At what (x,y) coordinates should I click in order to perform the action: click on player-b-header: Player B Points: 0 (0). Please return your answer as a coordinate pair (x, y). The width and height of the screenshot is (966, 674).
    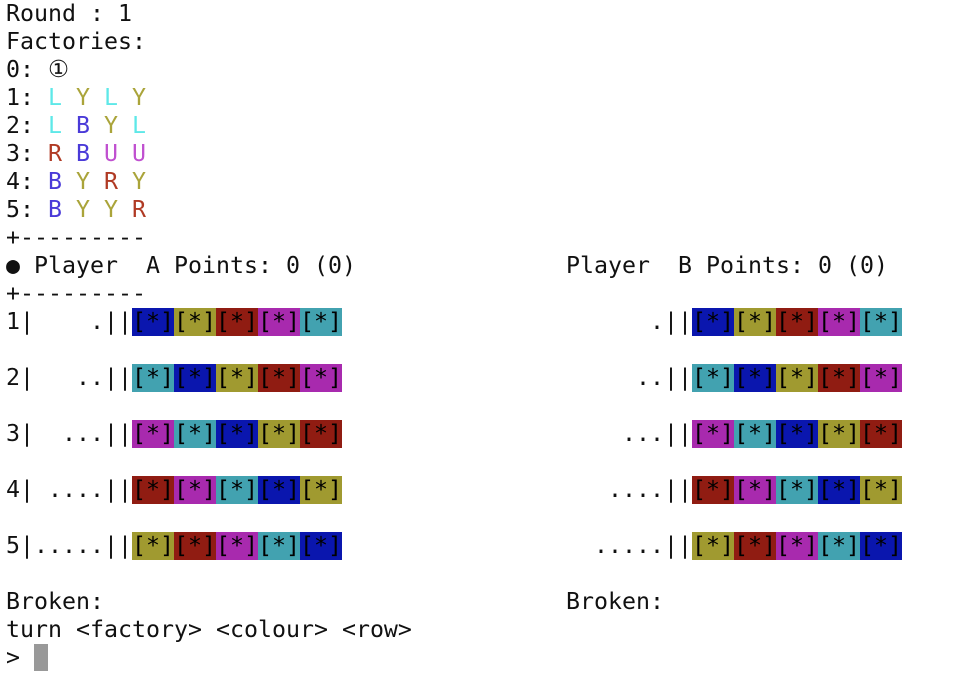
    Looking at the image, I should click on (727, 265).